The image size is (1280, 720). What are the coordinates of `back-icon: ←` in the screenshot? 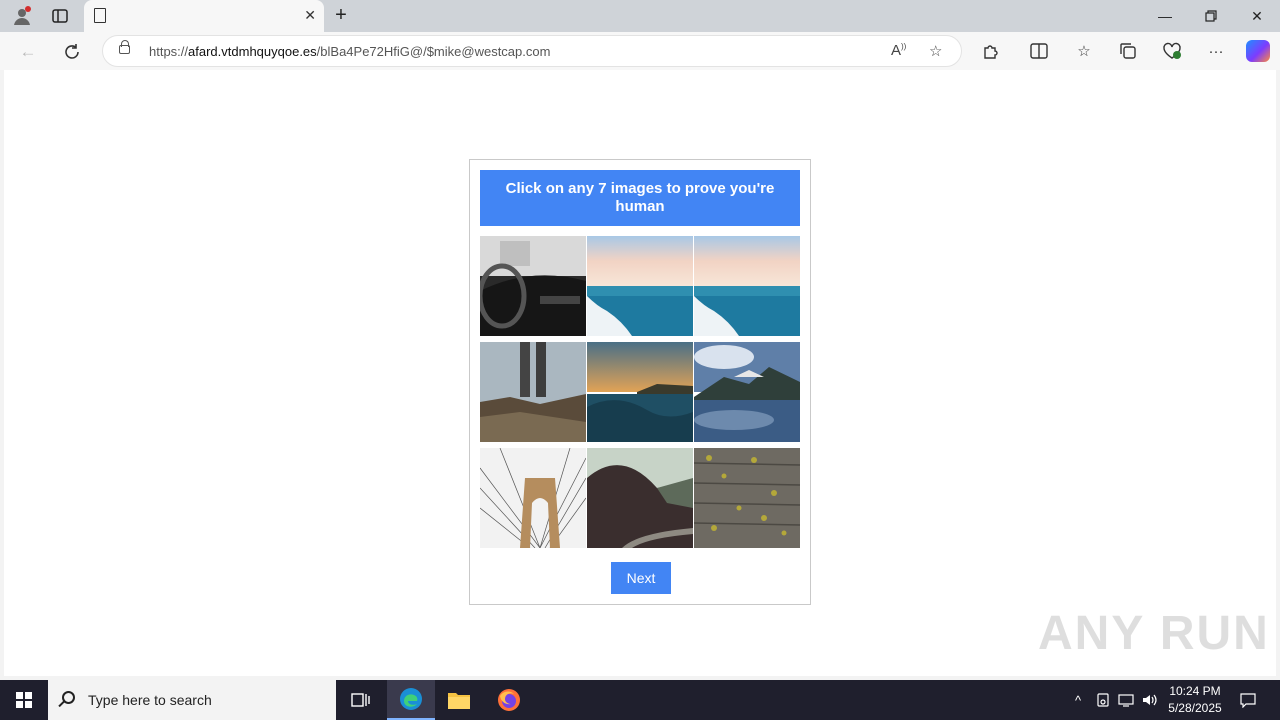 It's located at (28, 52).